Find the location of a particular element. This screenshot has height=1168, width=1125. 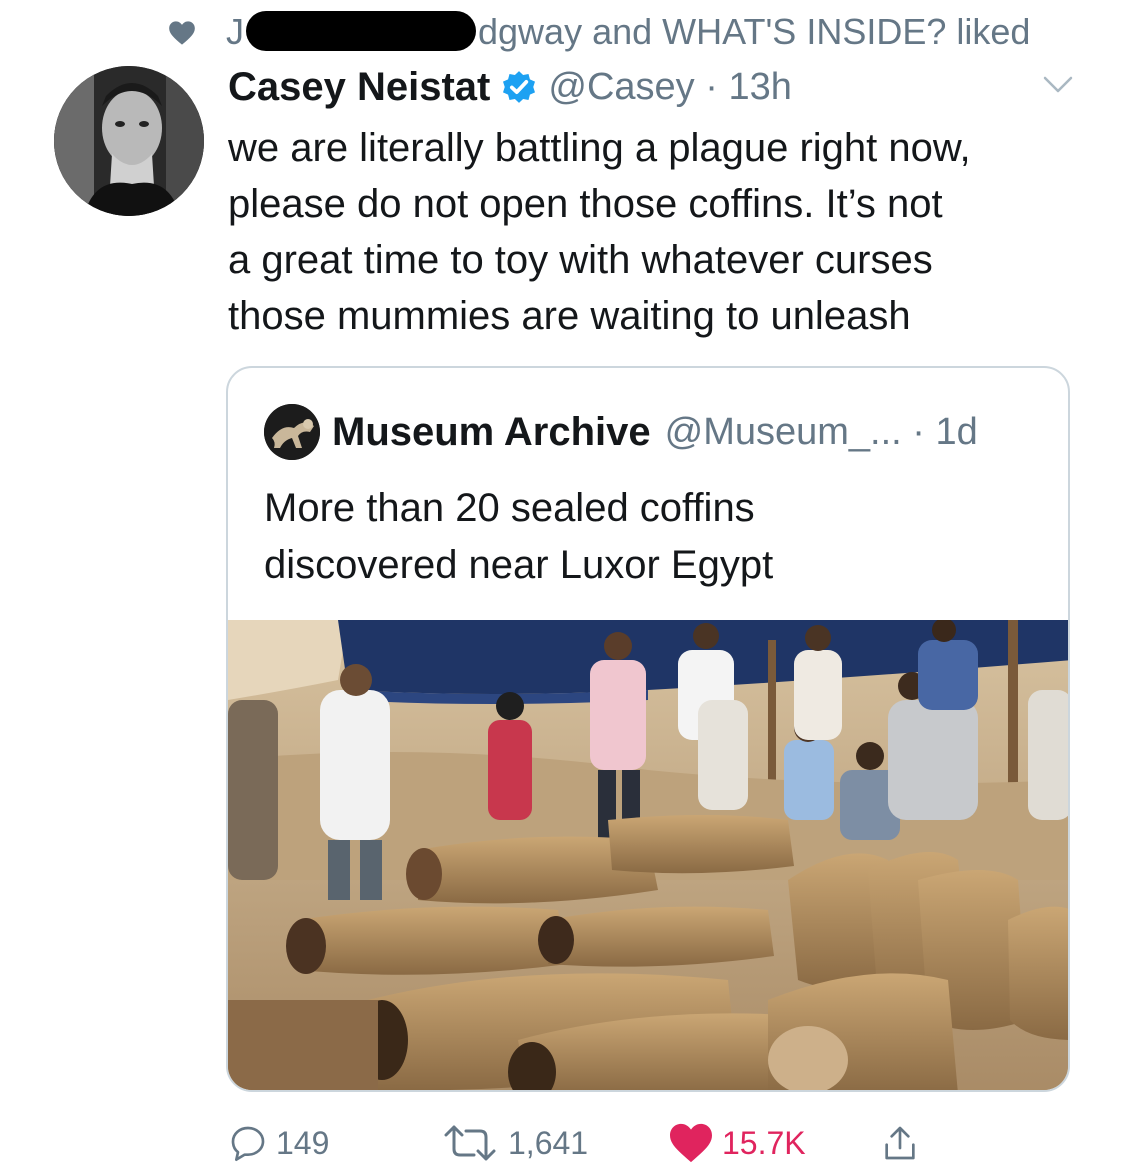

verified-badge-icon is located at coordinates (519, 87).